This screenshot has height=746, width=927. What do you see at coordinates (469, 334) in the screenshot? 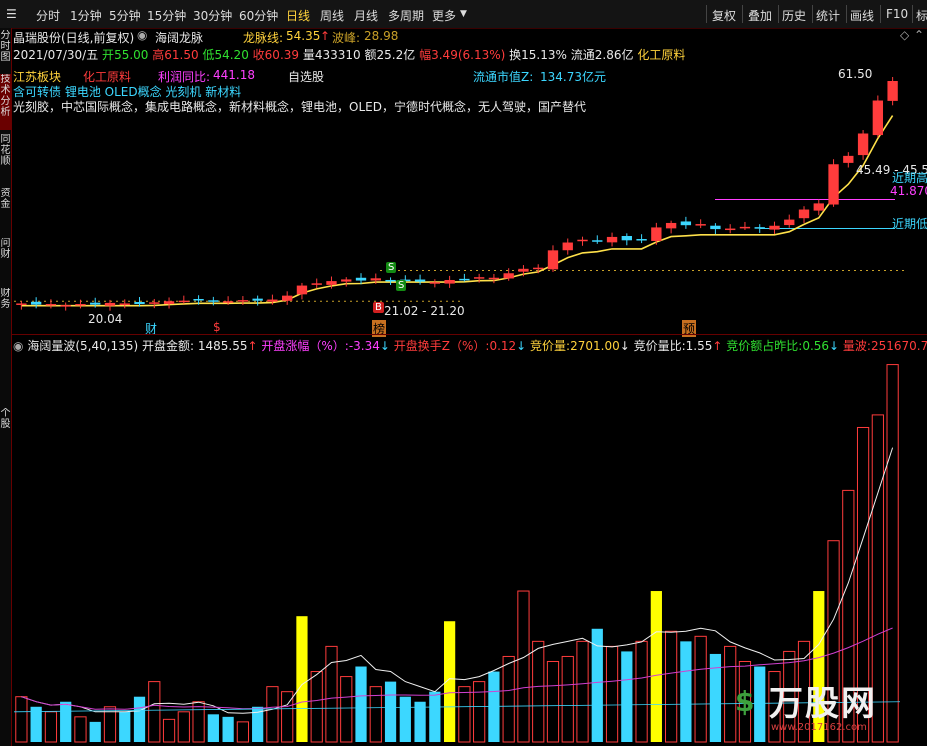
I see `panel-divider` at bounding box center [469, 334].